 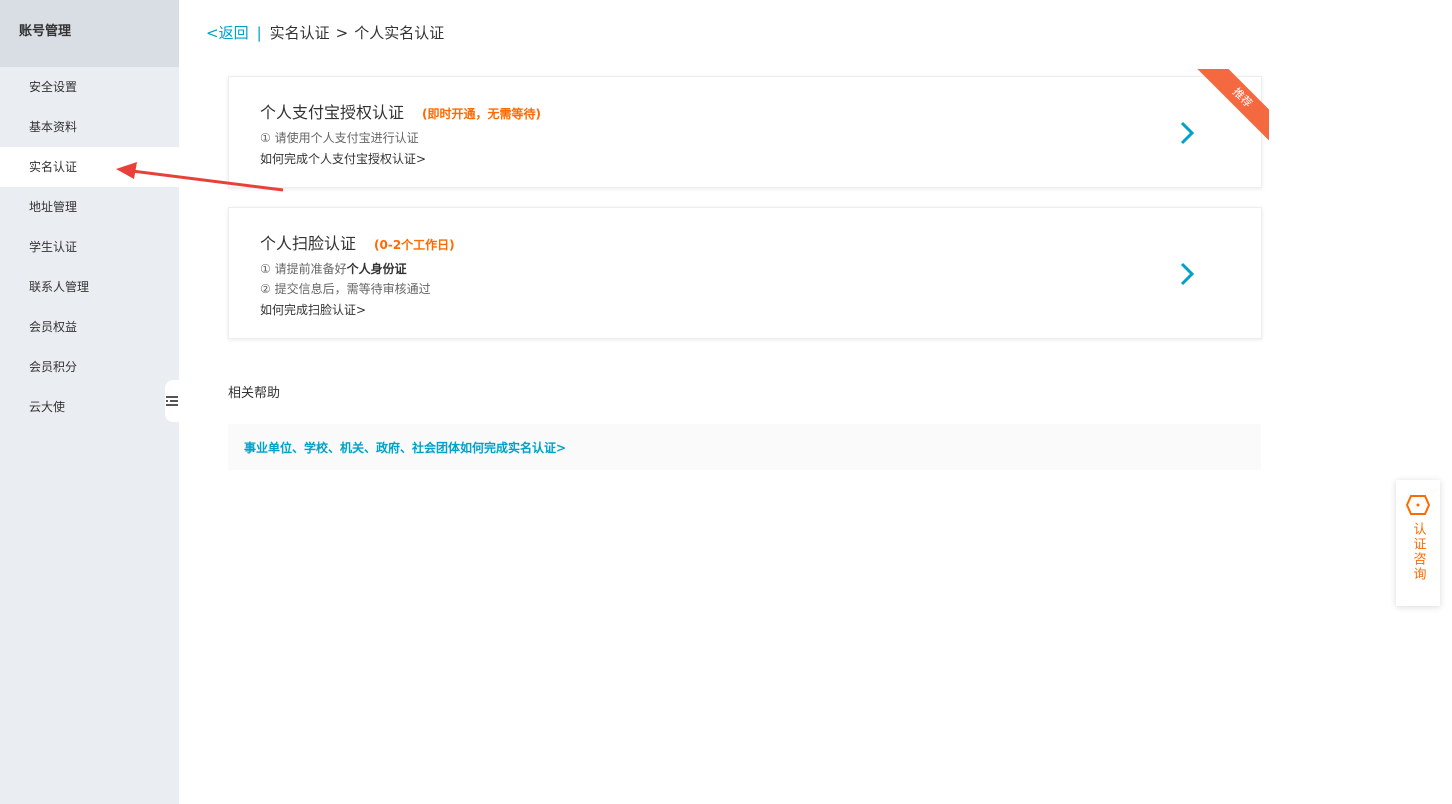 What do you see at coordinates (89, 327) in the screenshot?
I see `sidebar-item-member-benefits: 会员权益` at bounding box center [89, 327].